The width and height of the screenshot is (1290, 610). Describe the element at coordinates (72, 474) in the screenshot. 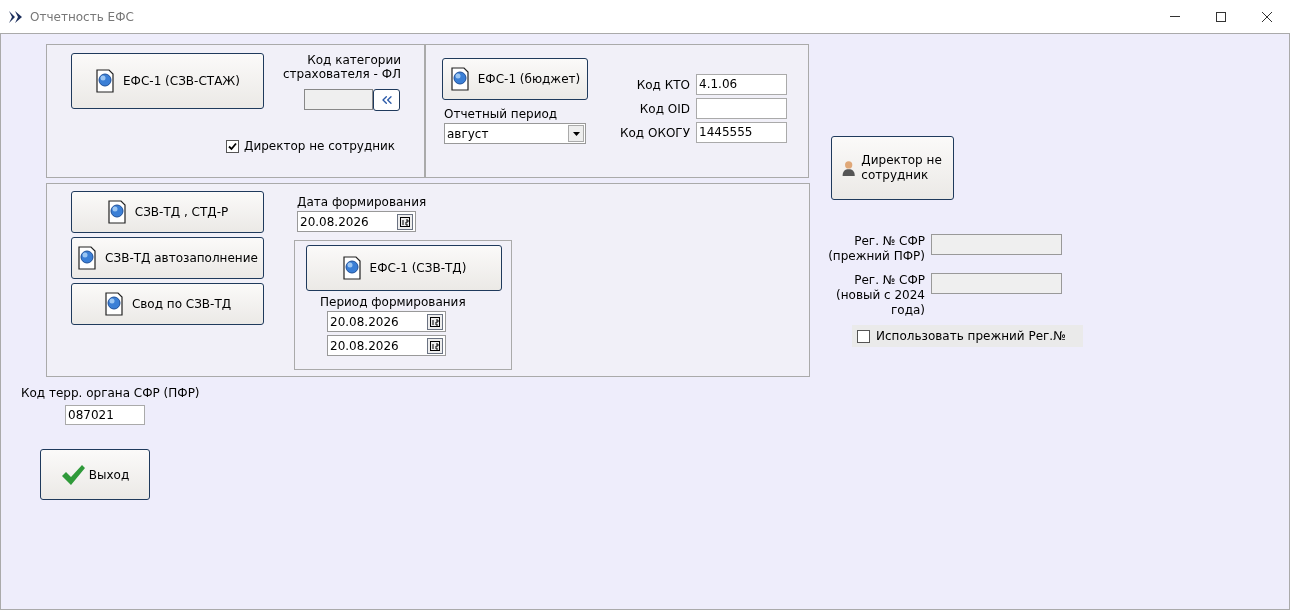

I see `checkmark-icon` at that location.